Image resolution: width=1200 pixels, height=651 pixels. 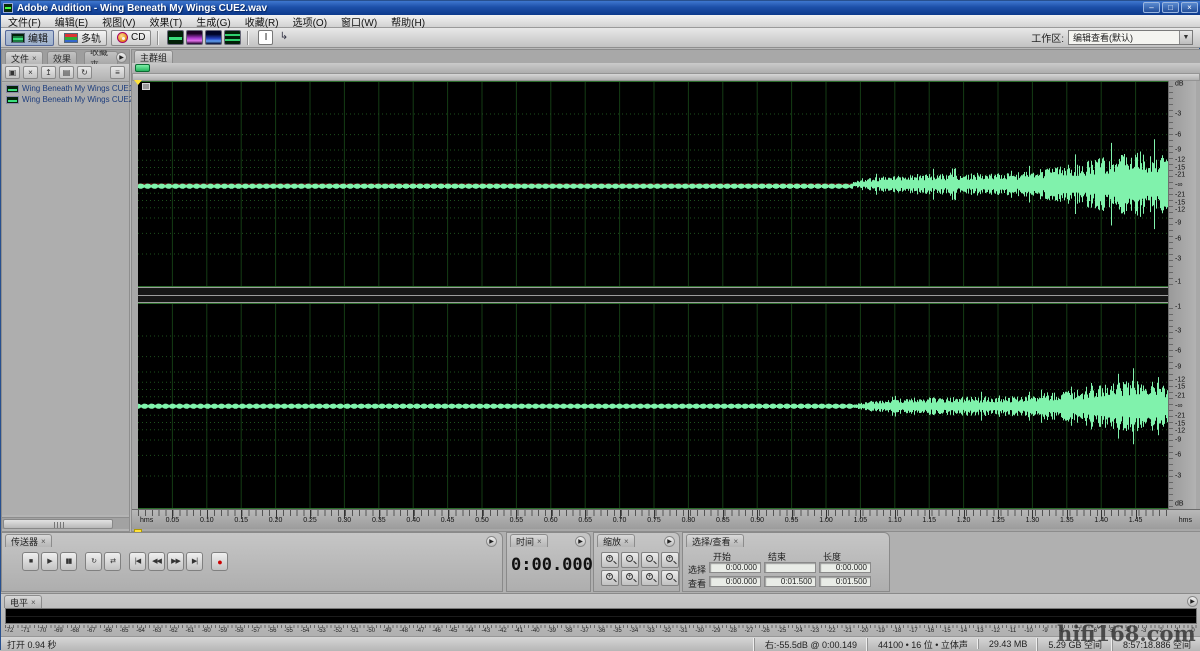 I want to click on spectral-frequency-button, so click(x=195, y=37).